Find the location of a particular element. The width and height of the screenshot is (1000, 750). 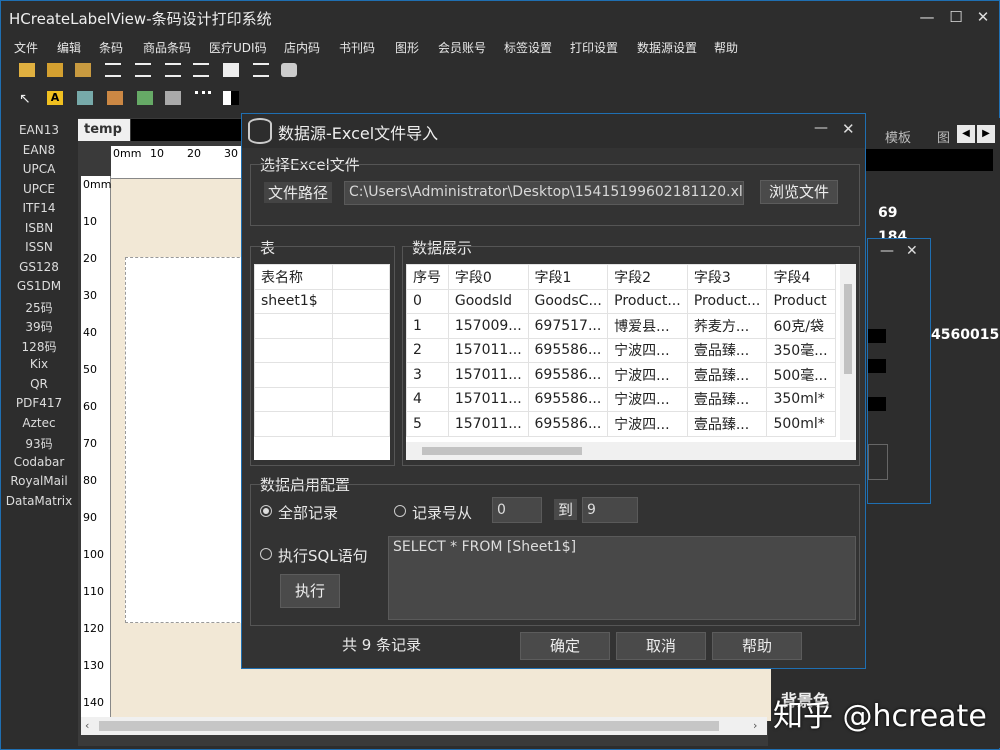

print-icon is located at coordinates (289, 70).